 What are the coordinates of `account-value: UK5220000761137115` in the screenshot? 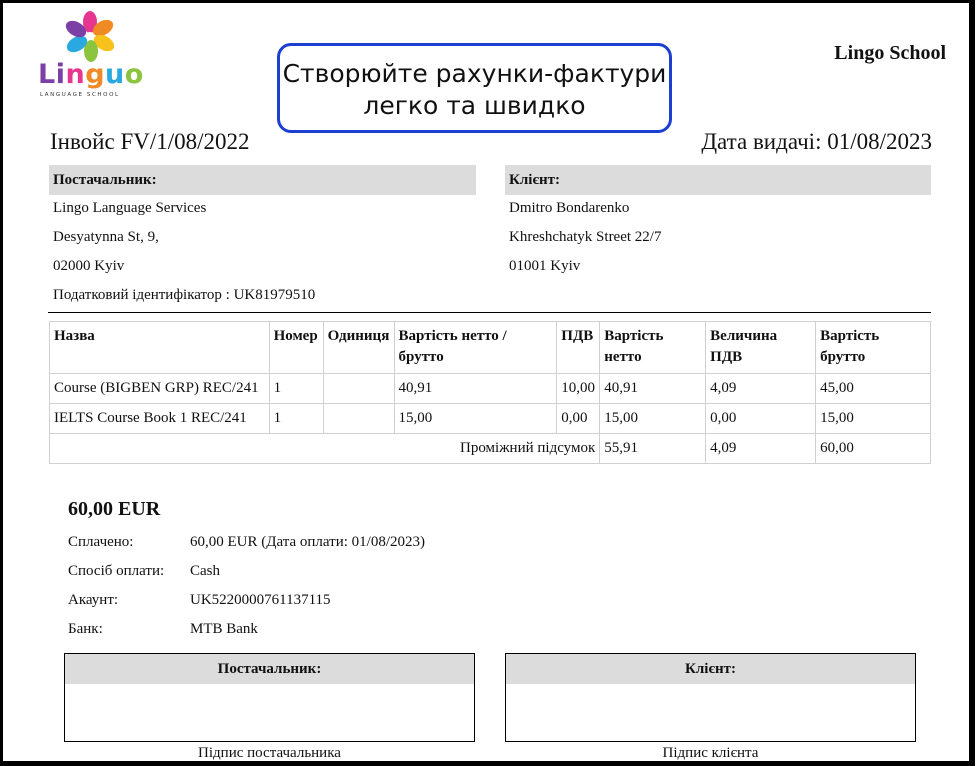 It's located at (260, 600).